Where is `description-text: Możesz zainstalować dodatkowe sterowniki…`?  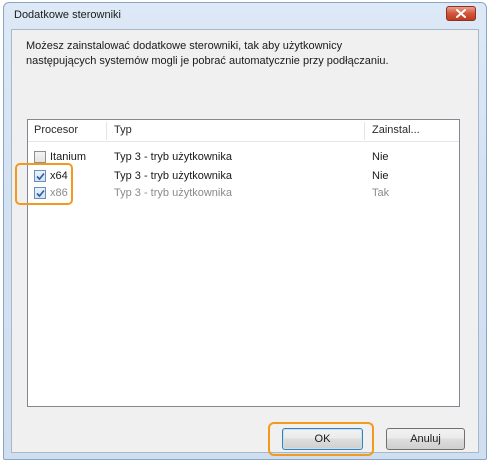 description-text: Możesz zainstalować dodatkowe sterowniki… is located at coordinates (251, 54).